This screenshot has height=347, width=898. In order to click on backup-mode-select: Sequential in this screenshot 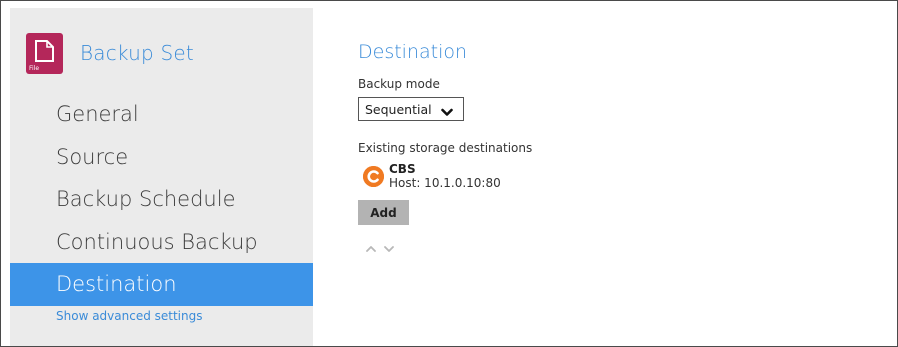, I will do `click(411, 109)`.